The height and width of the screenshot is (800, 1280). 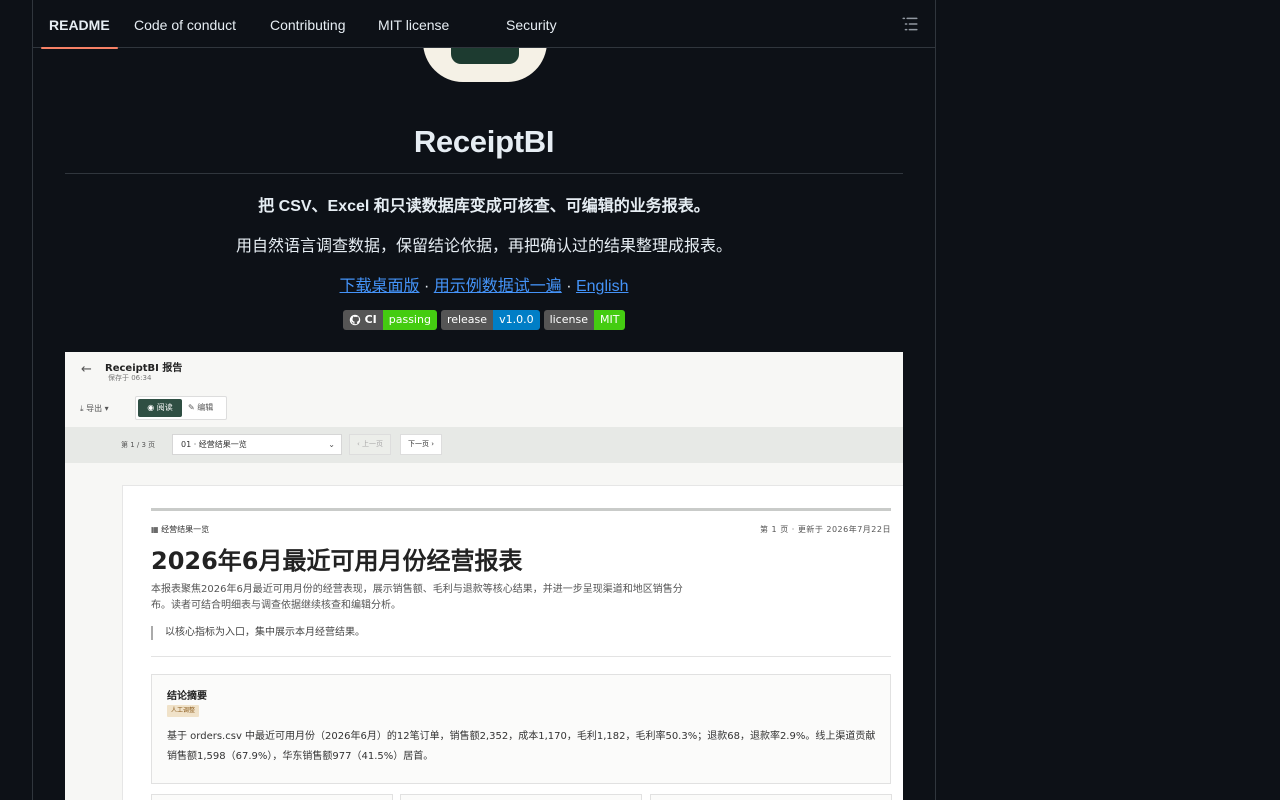 What do you see at coordinates (86, 369) in the screenshot?
I see `arrow-left-icon: ←` at bounding box center [86, 369].